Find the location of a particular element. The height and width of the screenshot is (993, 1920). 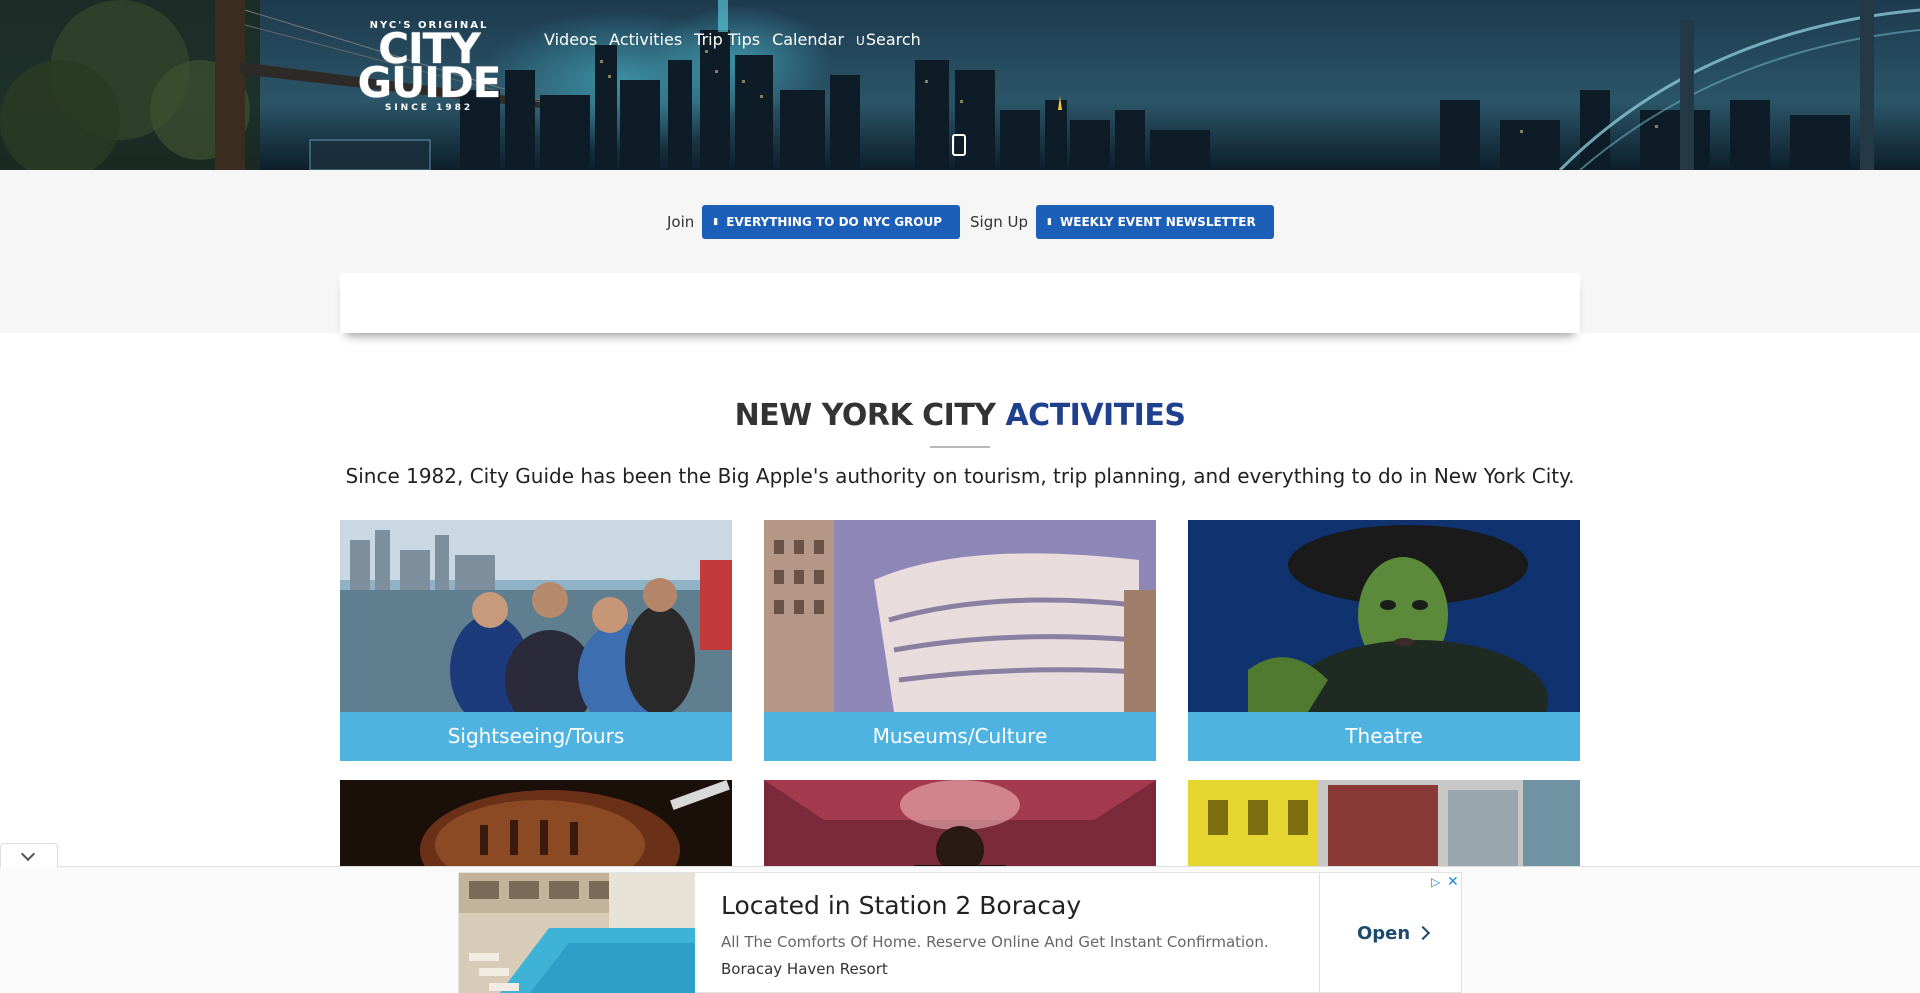

card-music is located at coordinates (960, 827).